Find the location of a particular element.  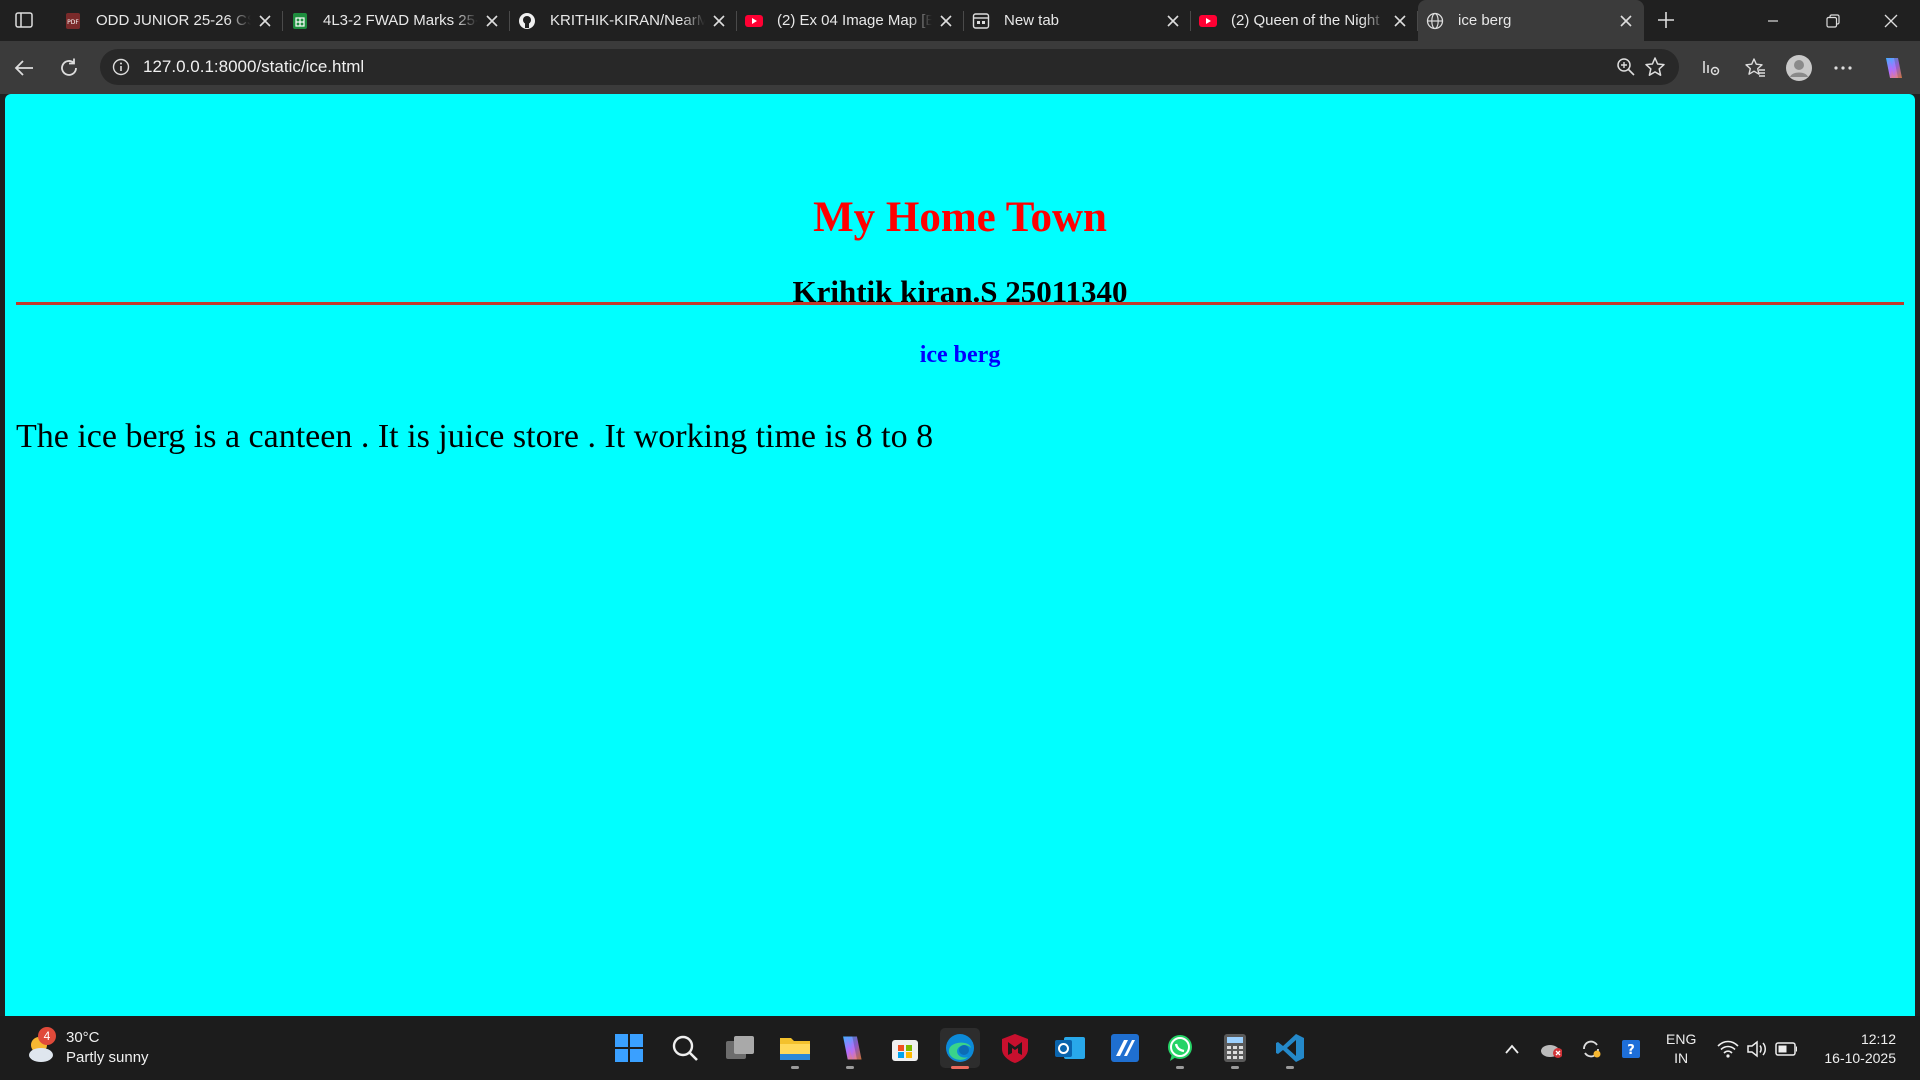

favorites-icon is located at coordinates (1755, 67).